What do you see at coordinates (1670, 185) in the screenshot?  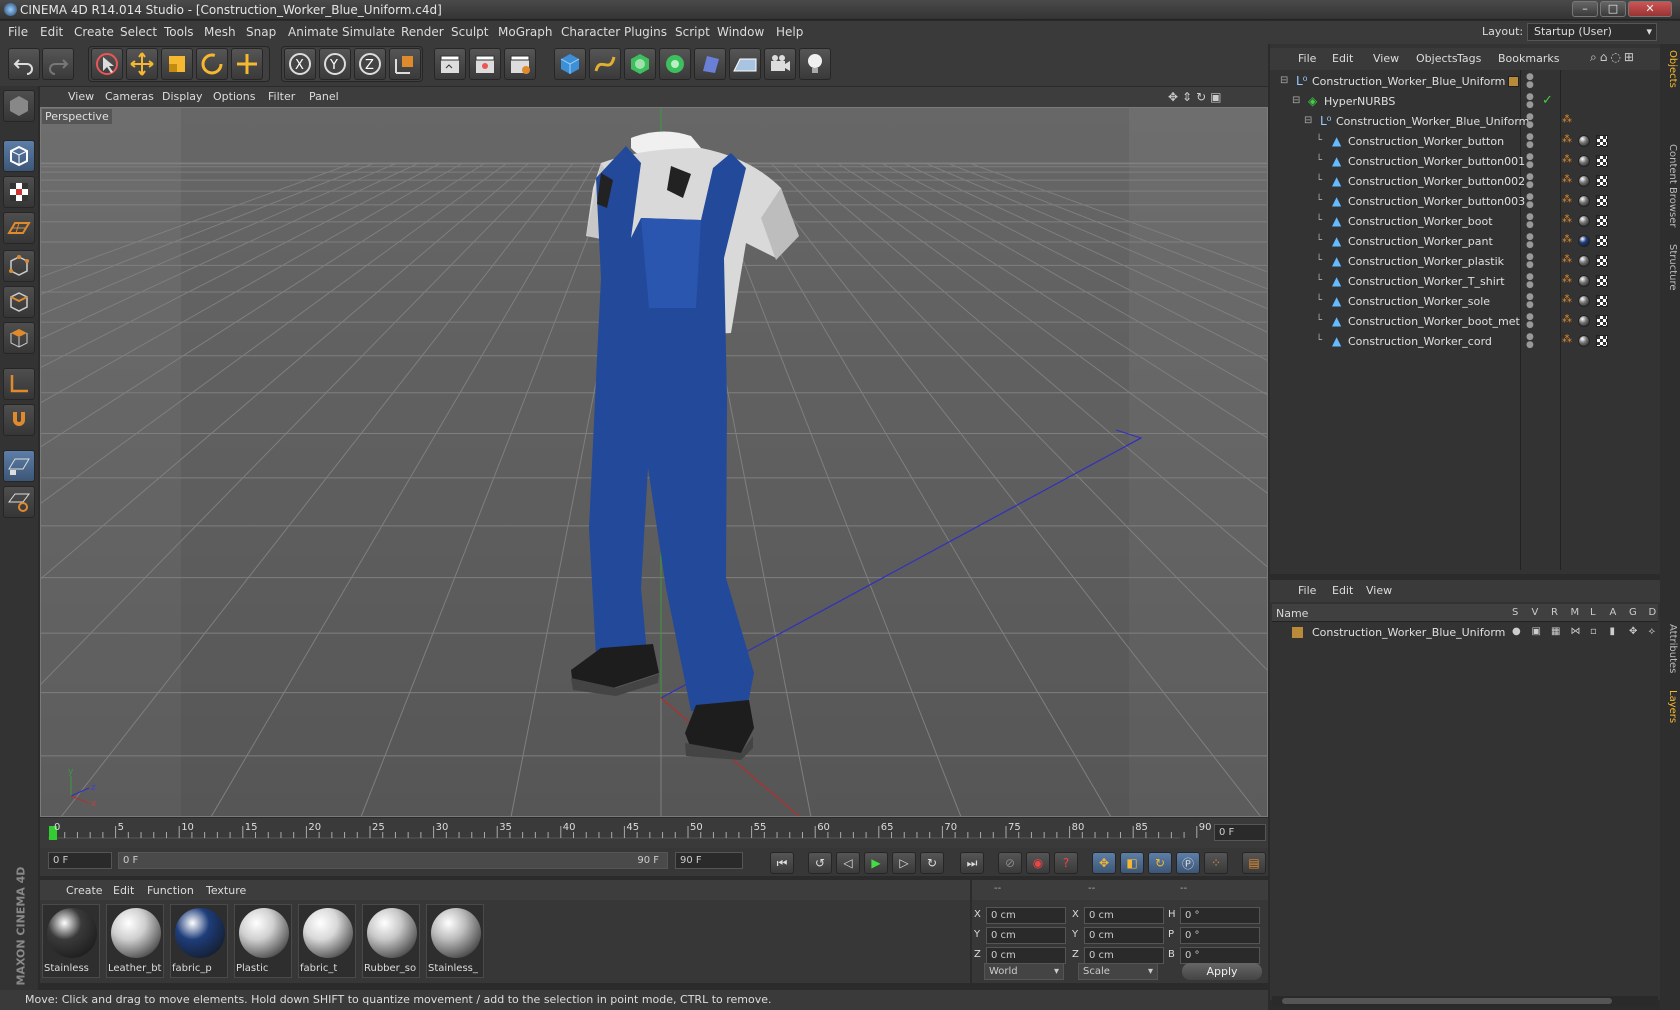 I see `tab-content-browser: Content Browser` at bounding box center [1670, 185].